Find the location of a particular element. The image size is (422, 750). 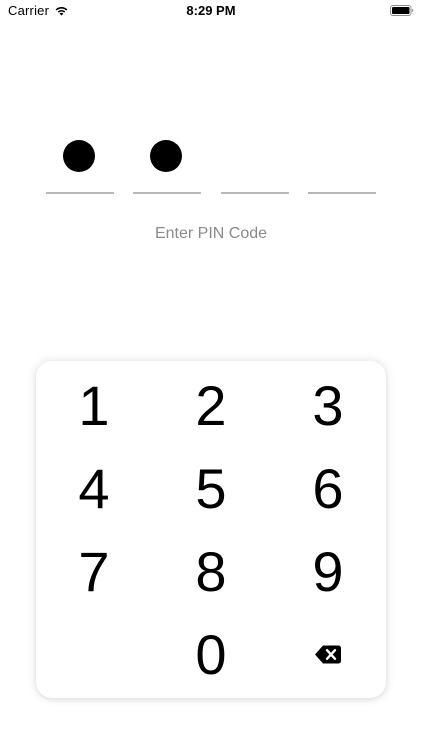

key-5: 5 is located at coordinates (211, 488).